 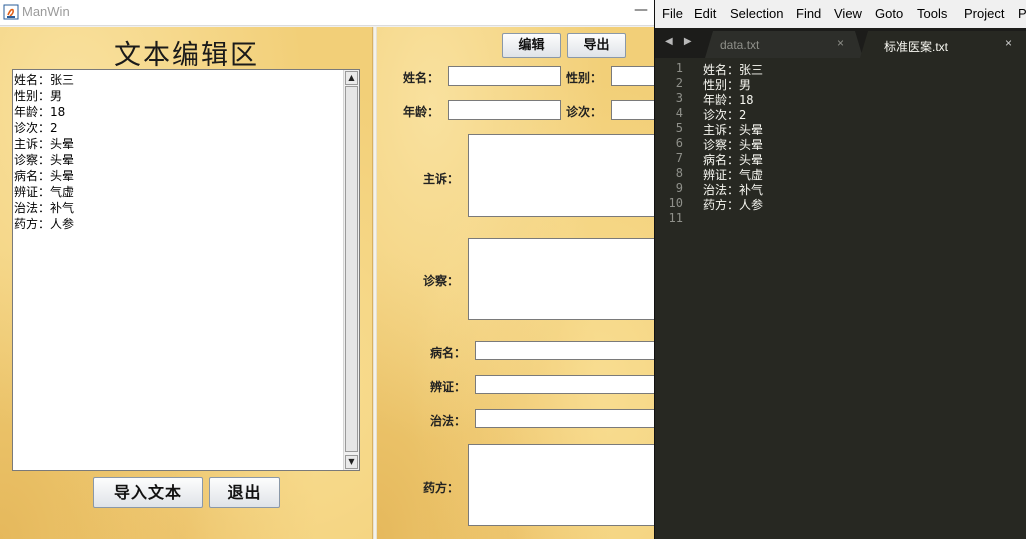 I want to click on line-number: 5, so click(x=679, y=128).